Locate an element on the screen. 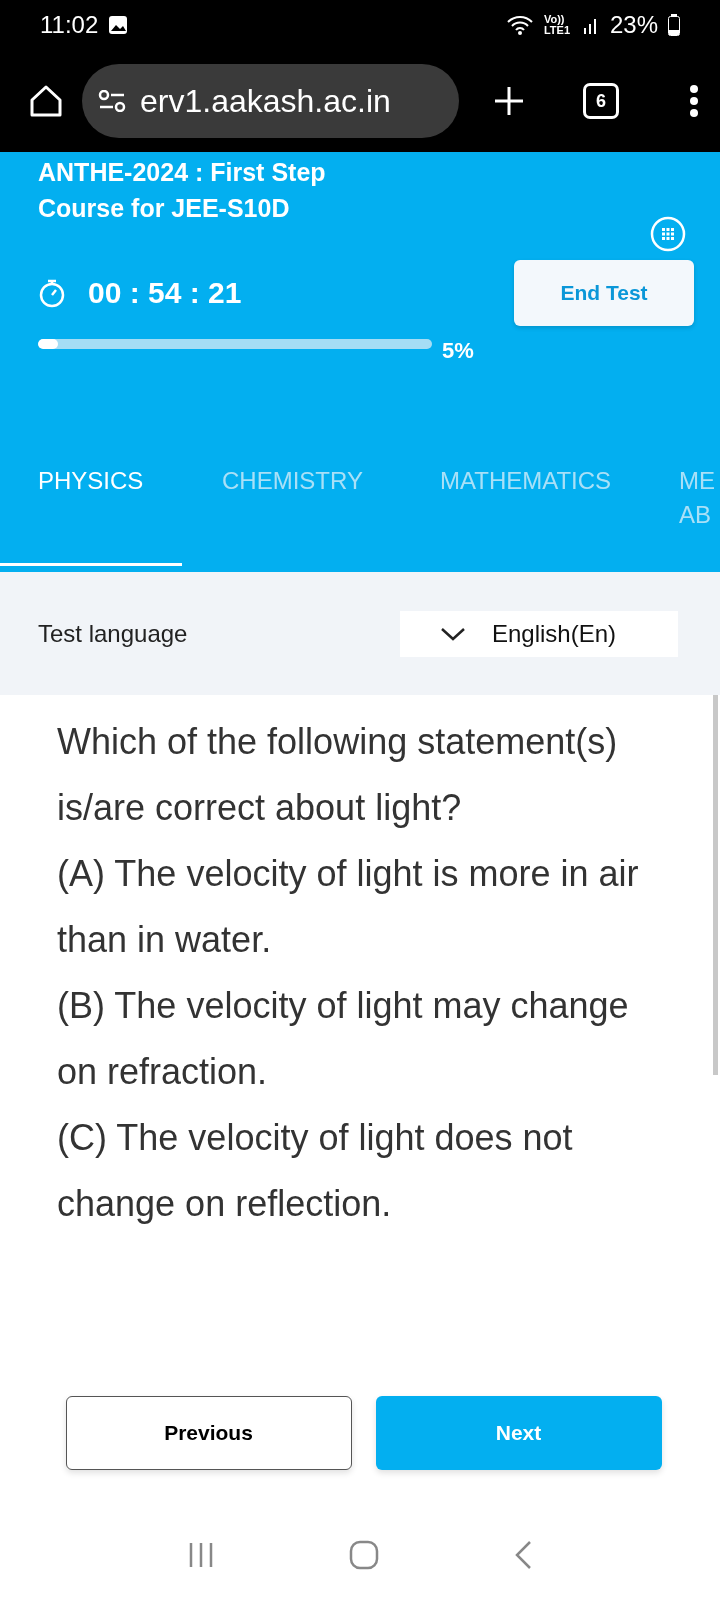 The image size is (720, 1600). subject-tab: PHYSICS is located at coordinates (91, 504).